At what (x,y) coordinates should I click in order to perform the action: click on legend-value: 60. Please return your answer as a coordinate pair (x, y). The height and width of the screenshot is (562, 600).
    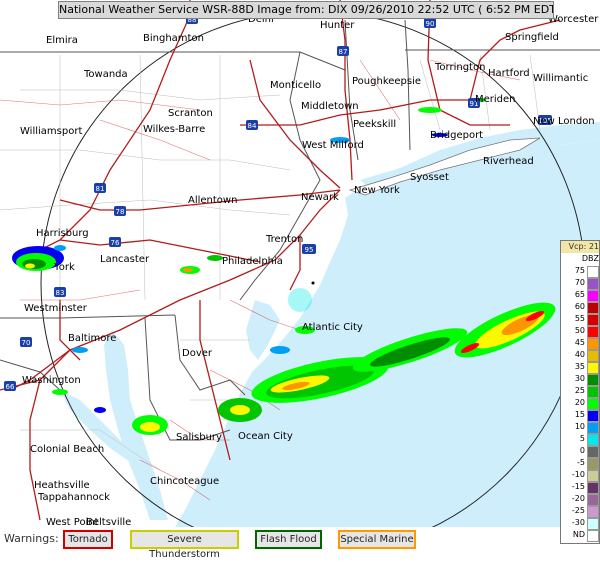
    Looking at the image, I should click on (579, 306).